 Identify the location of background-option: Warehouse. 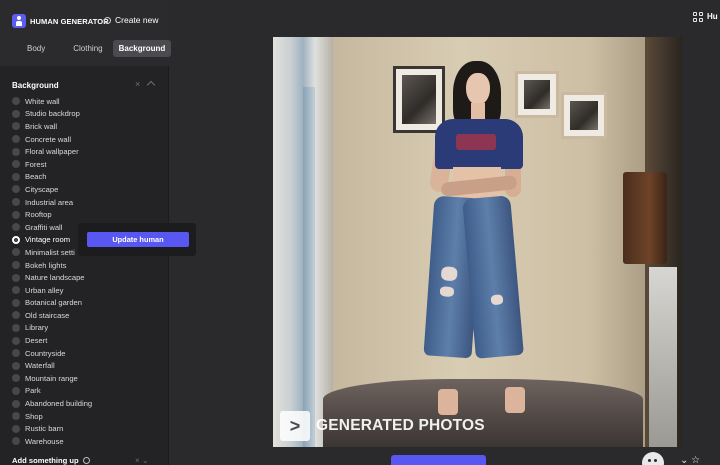
(87, 441).